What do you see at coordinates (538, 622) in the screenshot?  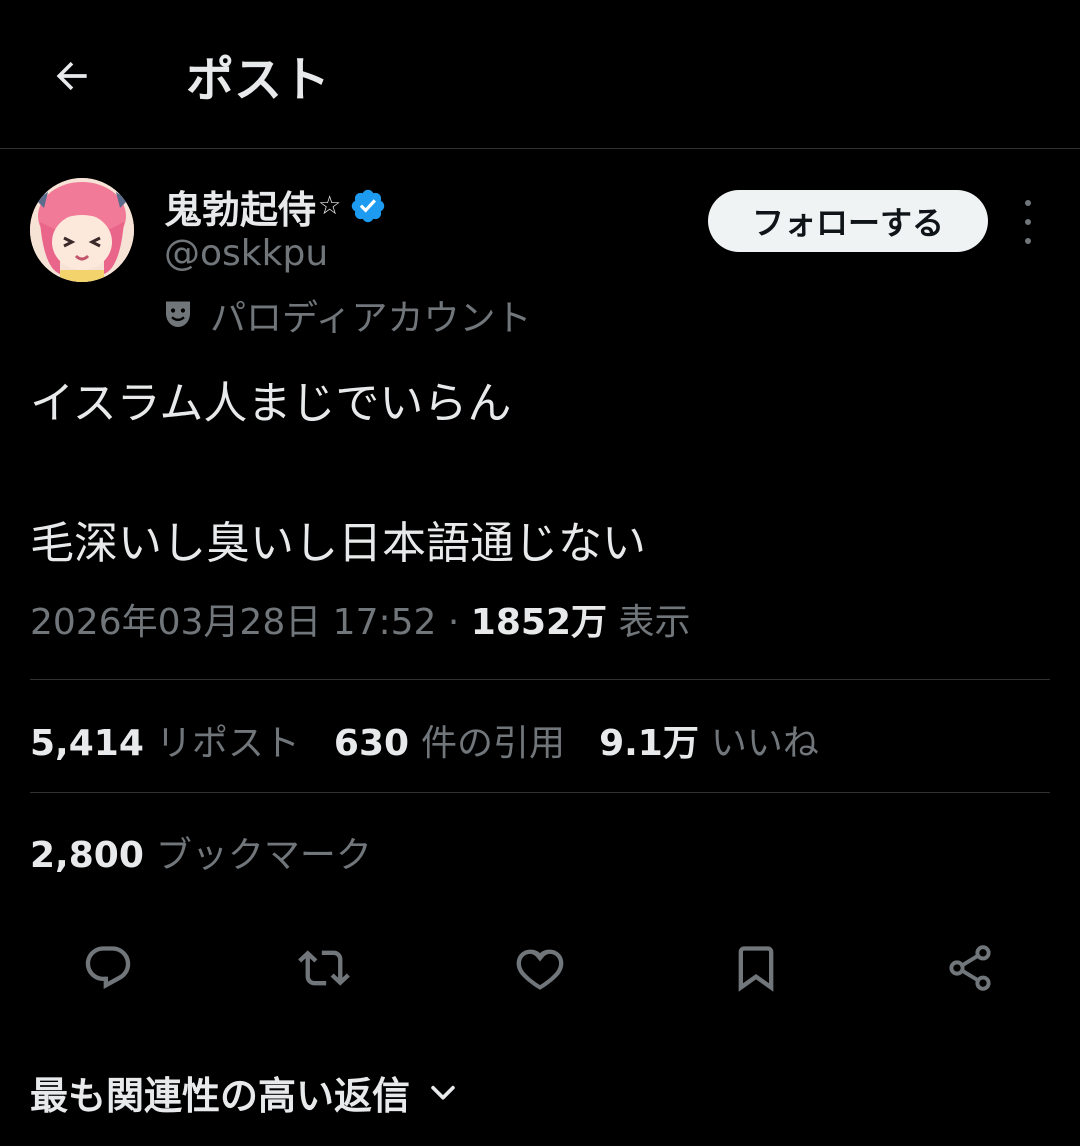 I see `views-count: 1852万` at bounding box center [538, 622].